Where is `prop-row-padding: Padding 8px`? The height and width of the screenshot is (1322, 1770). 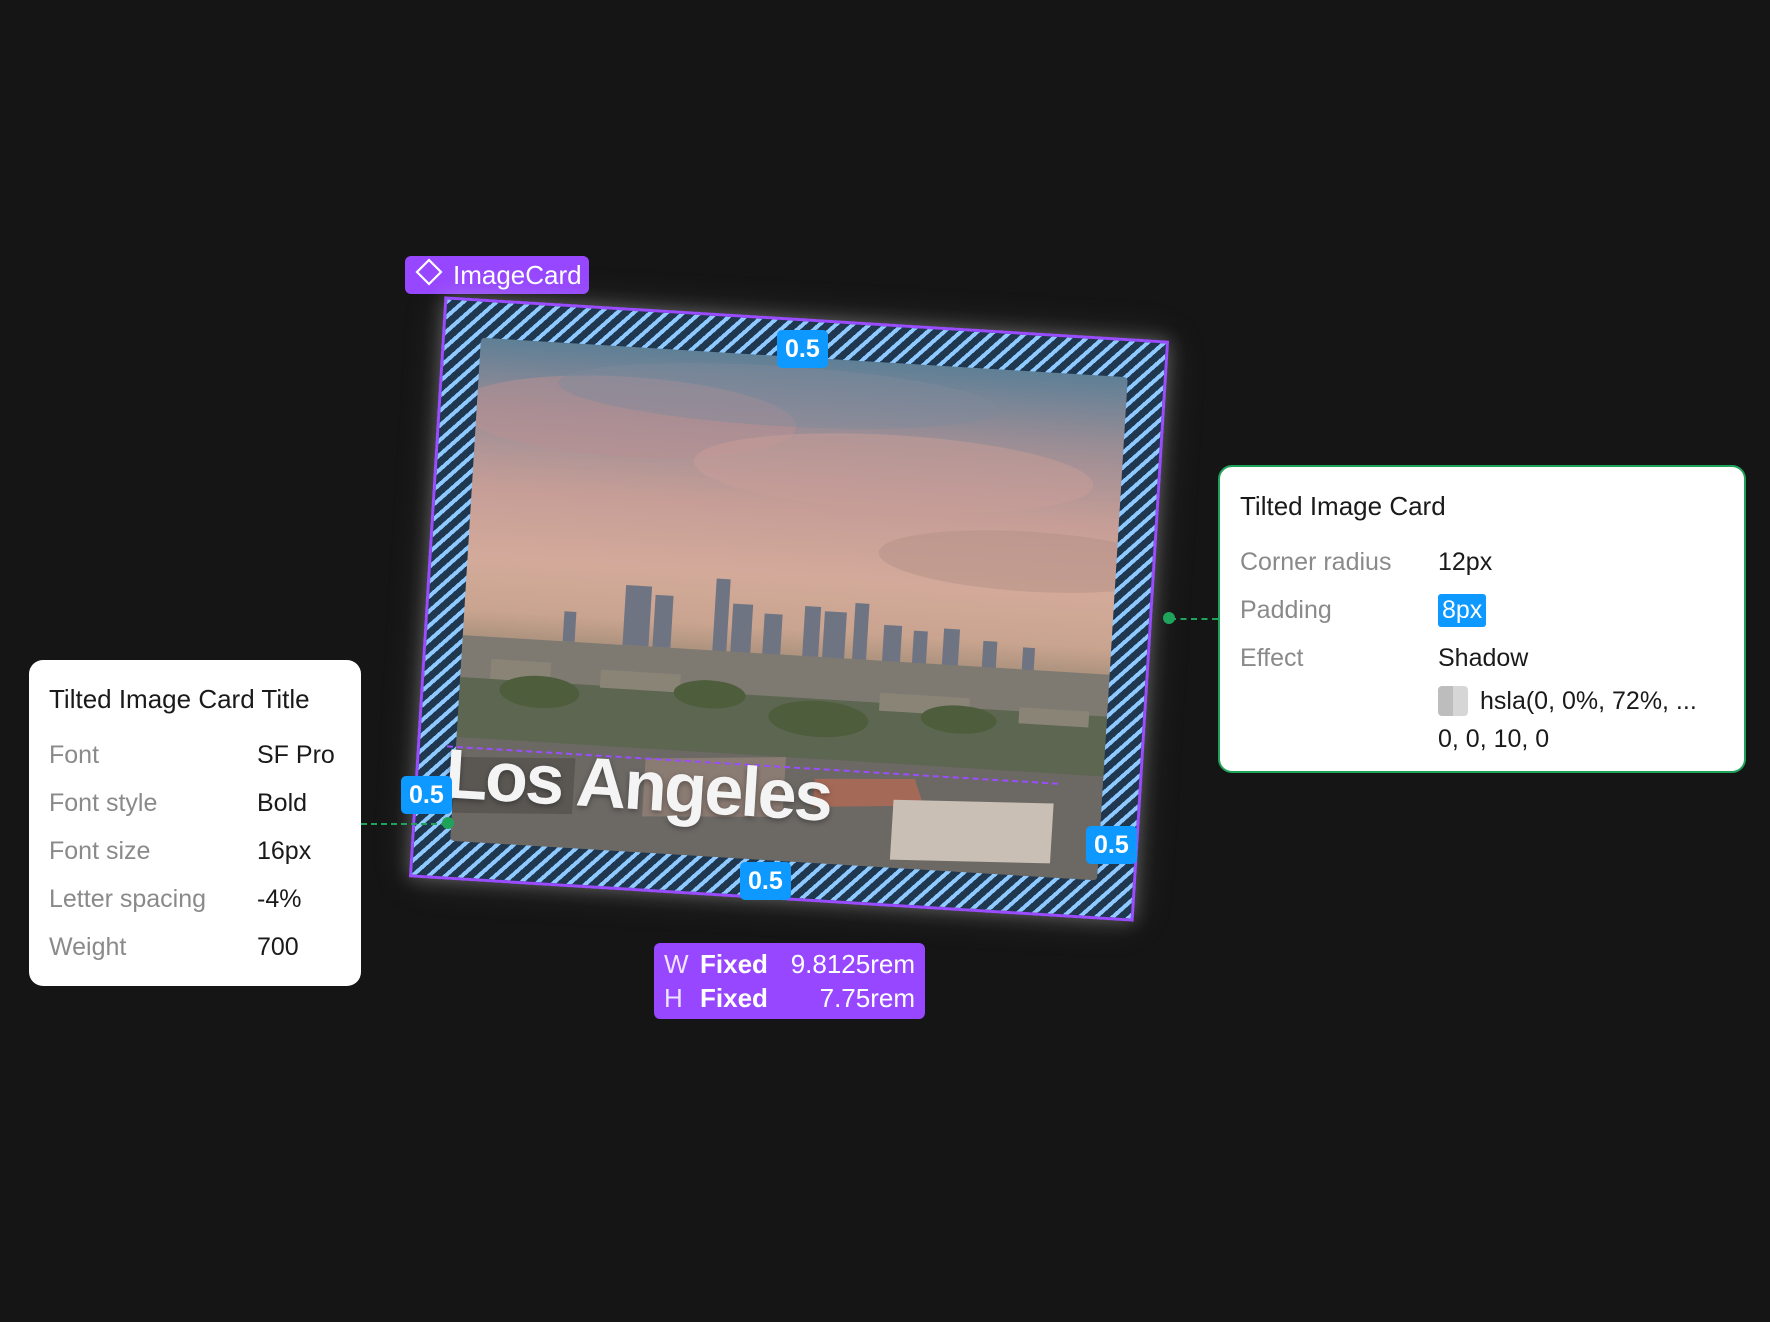
prop-row-padding: Padding 8px is located at coordinates (1482, 610).